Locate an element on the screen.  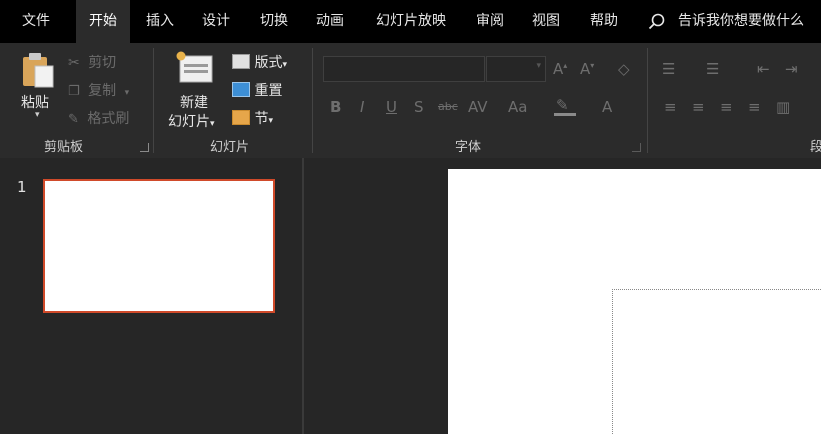
content-placeholder is located at coordinates (716, 361).